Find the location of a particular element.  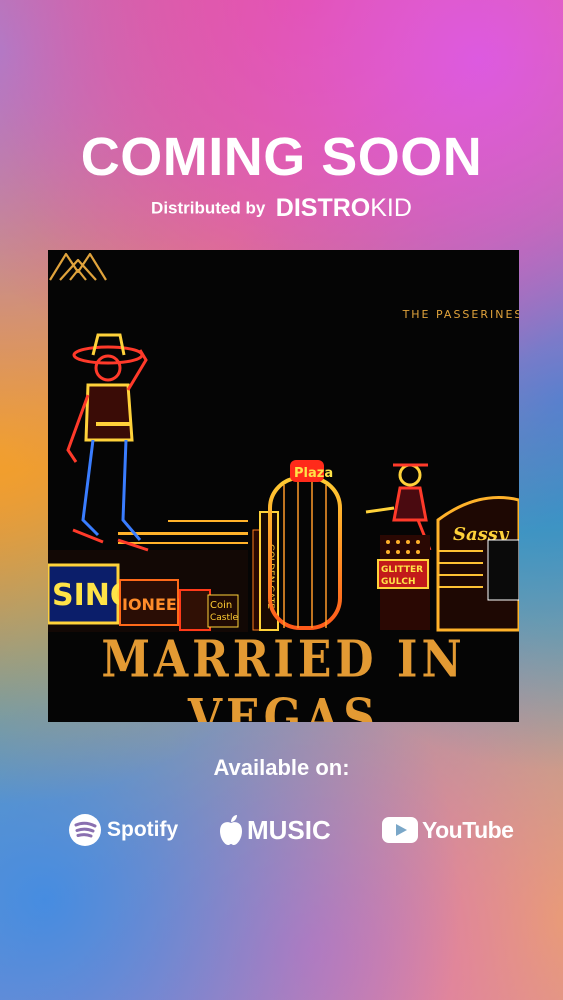

svg-text: GULCH is located at coordinates (398, 582).